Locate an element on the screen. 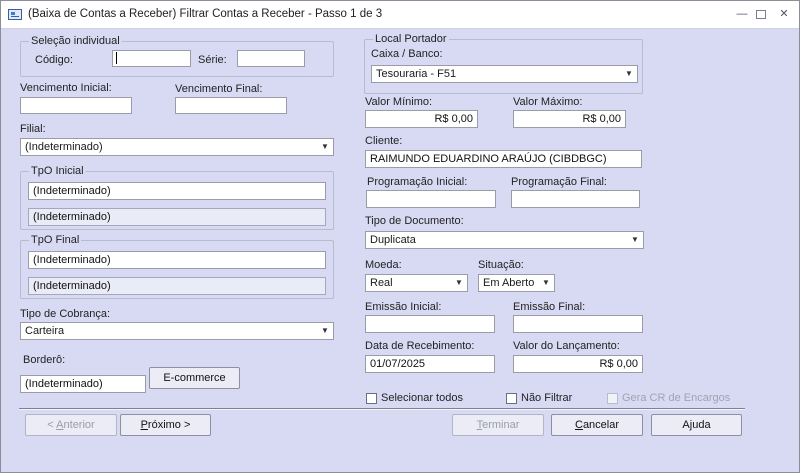 This screenshot has height=473, width=800. cancelar-label: ancelar is located at coordinates (601, 425).